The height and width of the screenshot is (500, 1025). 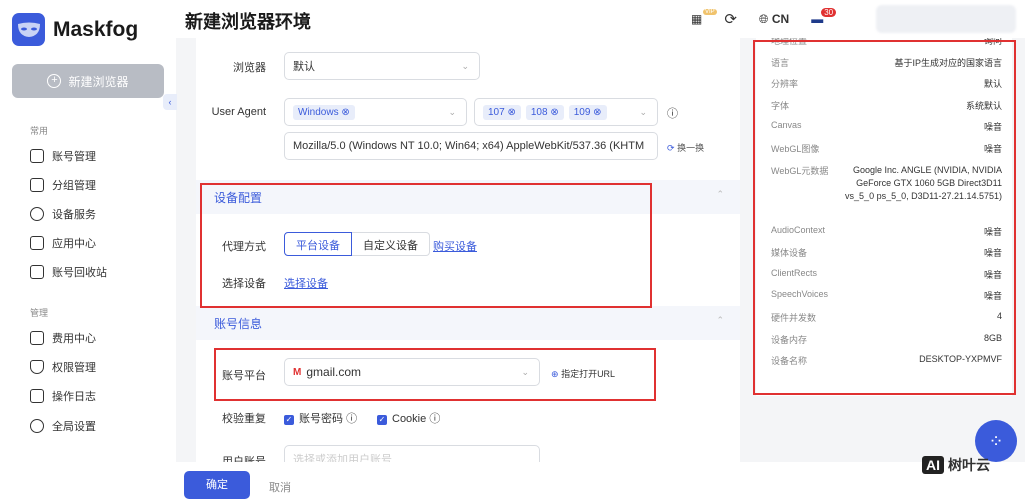 I want to click on nav-item-groups: 分组管理, so click(x=63, y=185).